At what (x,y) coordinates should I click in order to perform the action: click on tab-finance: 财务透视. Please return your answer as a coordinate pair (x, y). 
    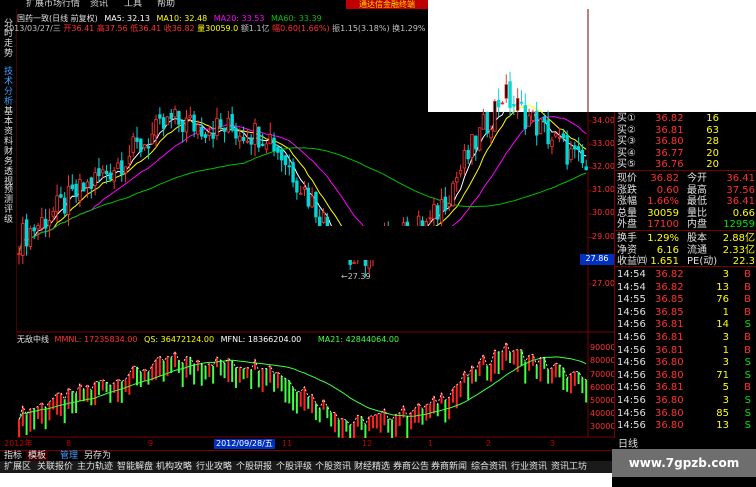
    Looking at the image, I should click on (8, 167).